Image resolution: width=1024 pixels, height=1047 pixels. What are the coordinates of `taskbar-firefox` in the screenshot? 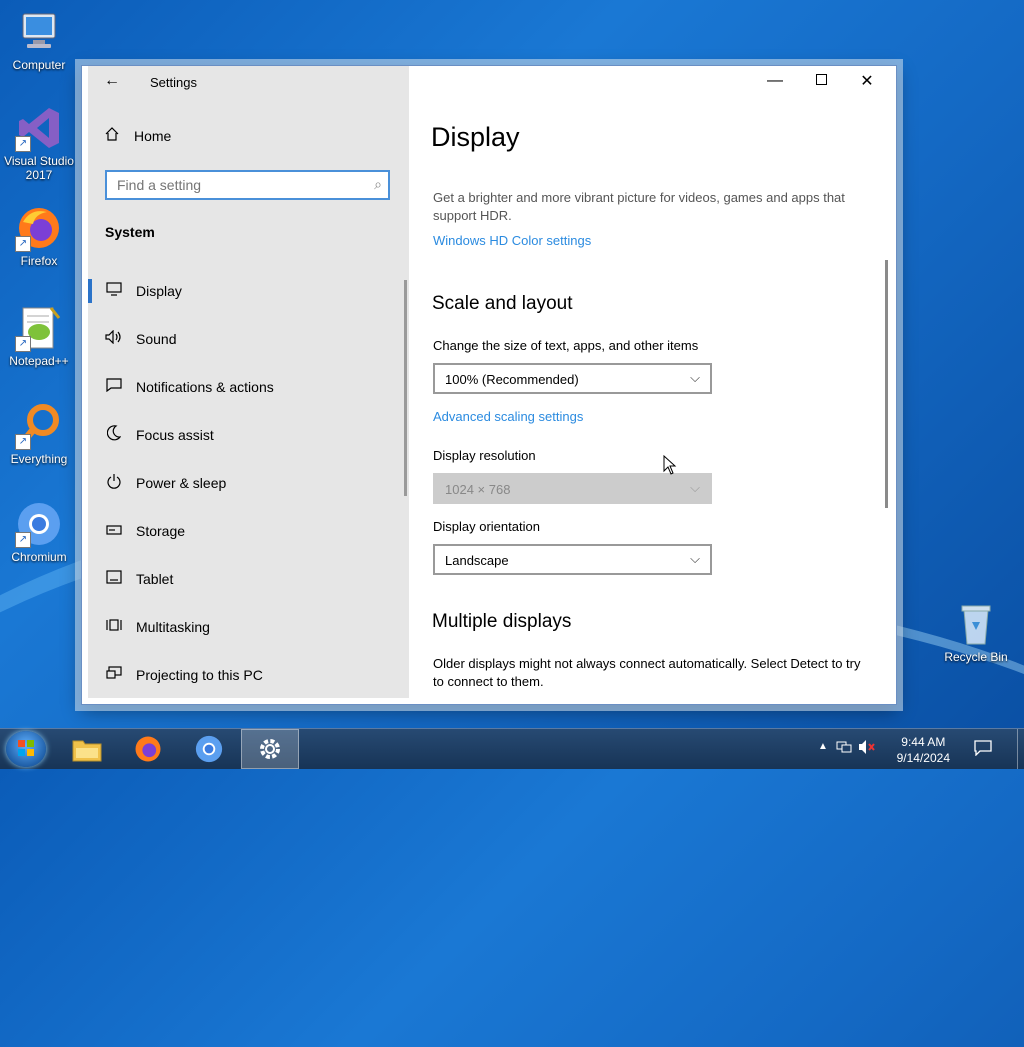 It's located at (148, 749).